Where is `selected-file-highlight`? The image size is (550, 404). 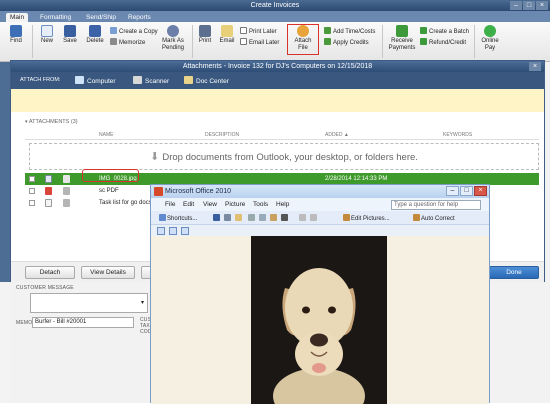 selected-file-highlight is located at coordinates (110, 175).